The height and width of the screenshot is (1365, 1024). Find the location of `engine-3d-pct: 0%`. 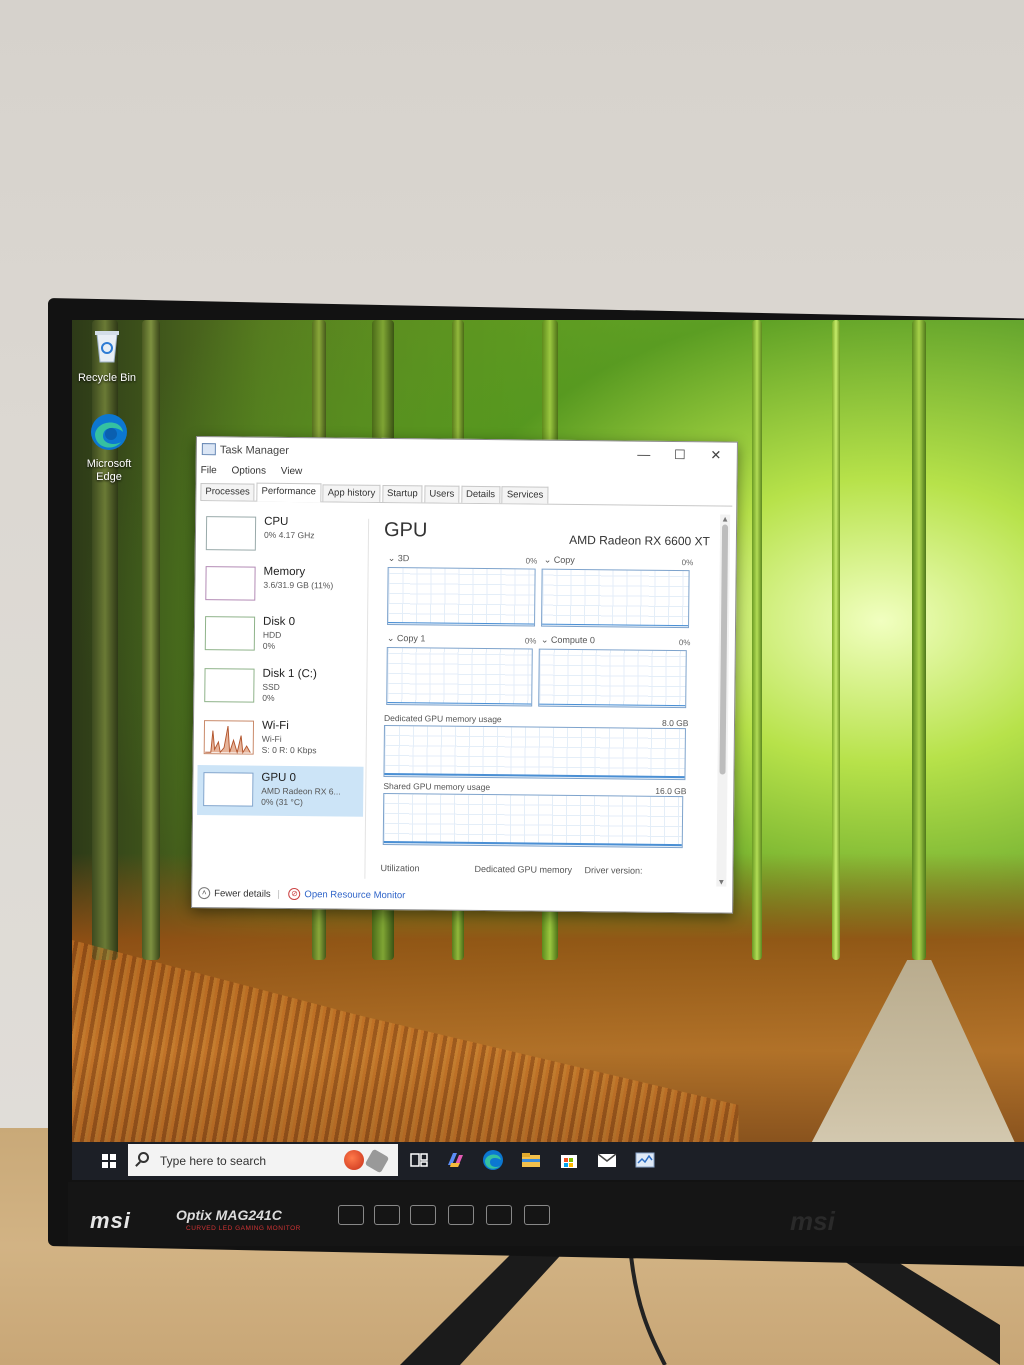

engine-3d-pct: 0% is located at coordinates (531, 561).